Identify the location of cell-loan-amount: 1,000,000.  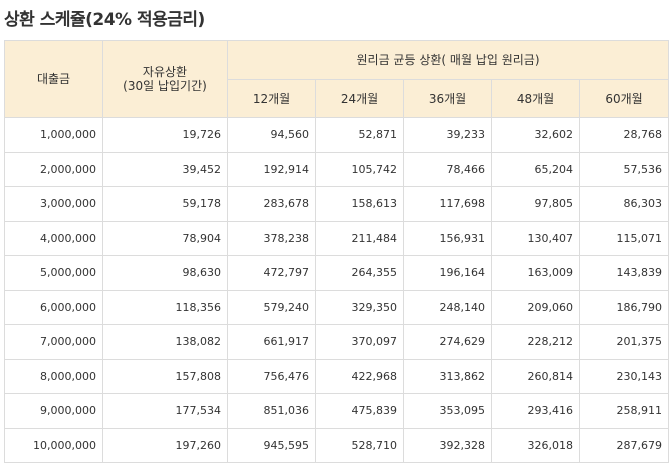
(53, 135).